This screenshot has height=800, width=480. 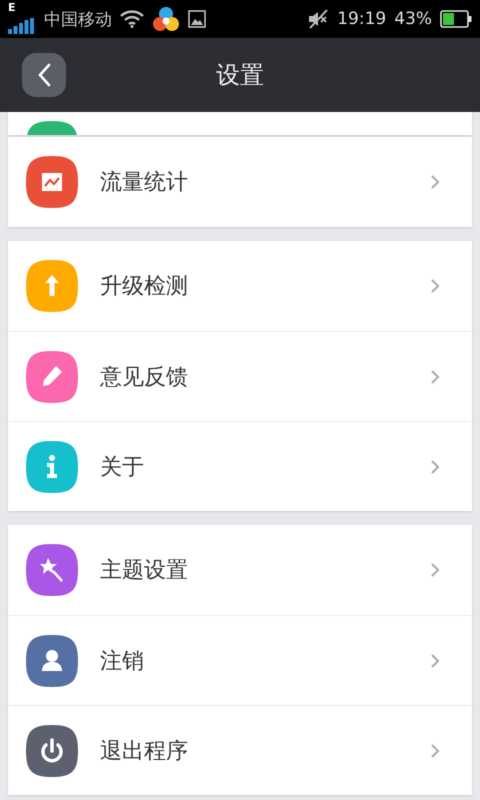 What do you see at coordinates (240, 466) in the screenshot?
I see `menu-item: 关于` at bounding box center [240, 466].